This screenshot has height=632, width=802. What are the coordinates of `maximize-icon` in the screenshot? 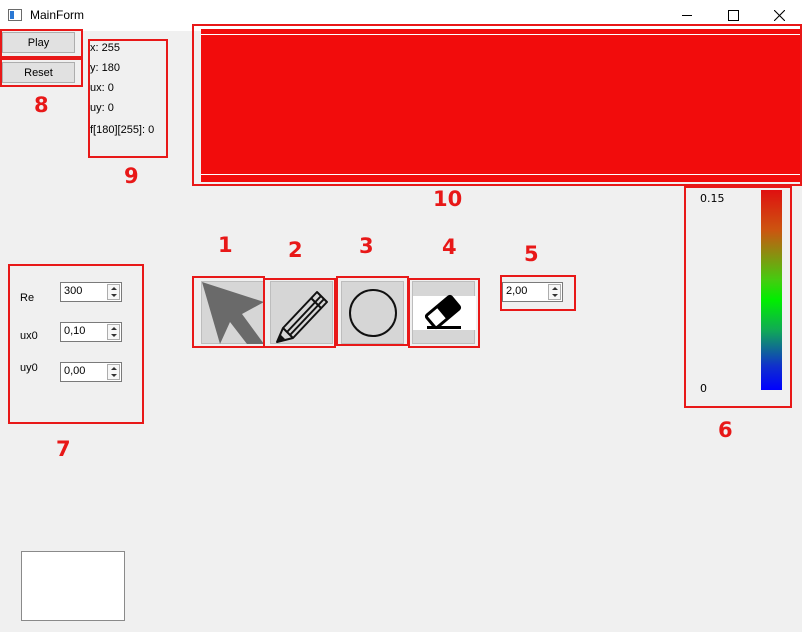 It's located at (733, 15).